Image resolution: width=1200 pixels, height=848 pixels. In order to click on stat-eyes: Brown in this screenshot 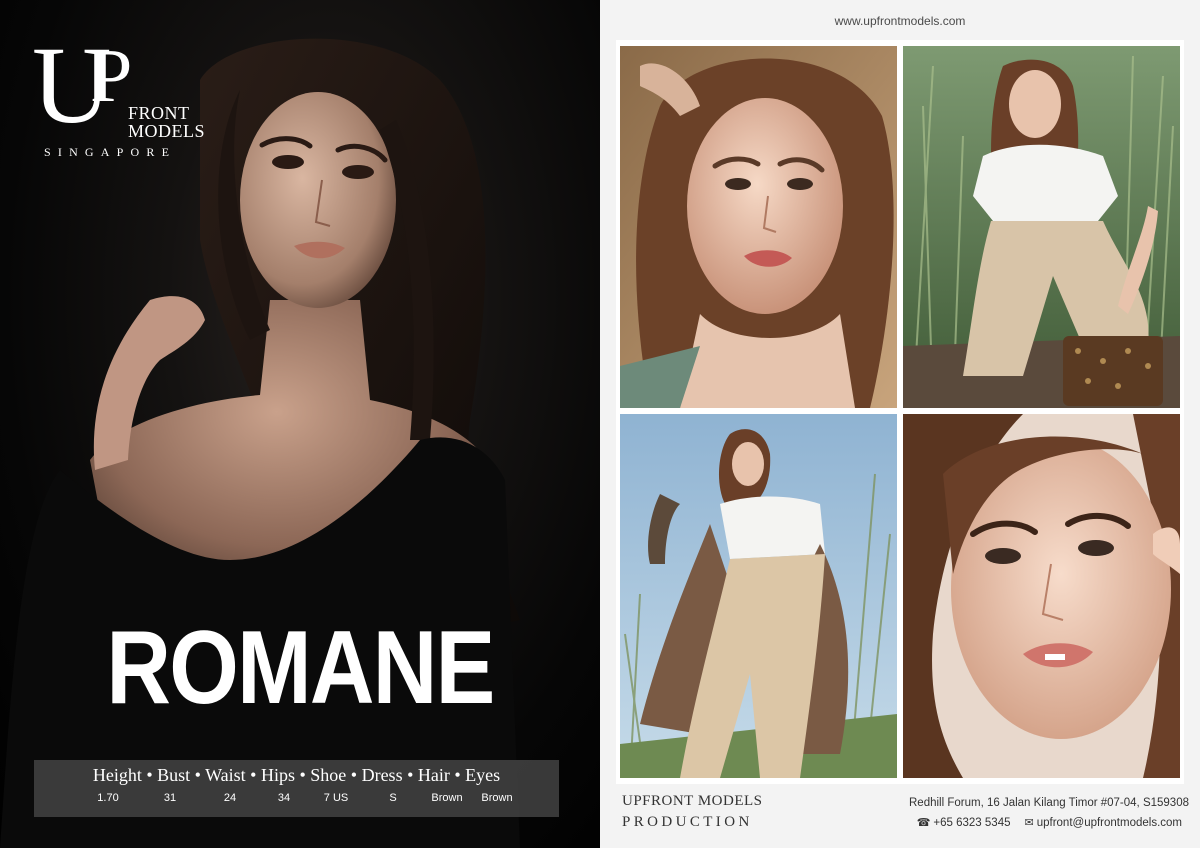, I will do `click(497, 798)`.